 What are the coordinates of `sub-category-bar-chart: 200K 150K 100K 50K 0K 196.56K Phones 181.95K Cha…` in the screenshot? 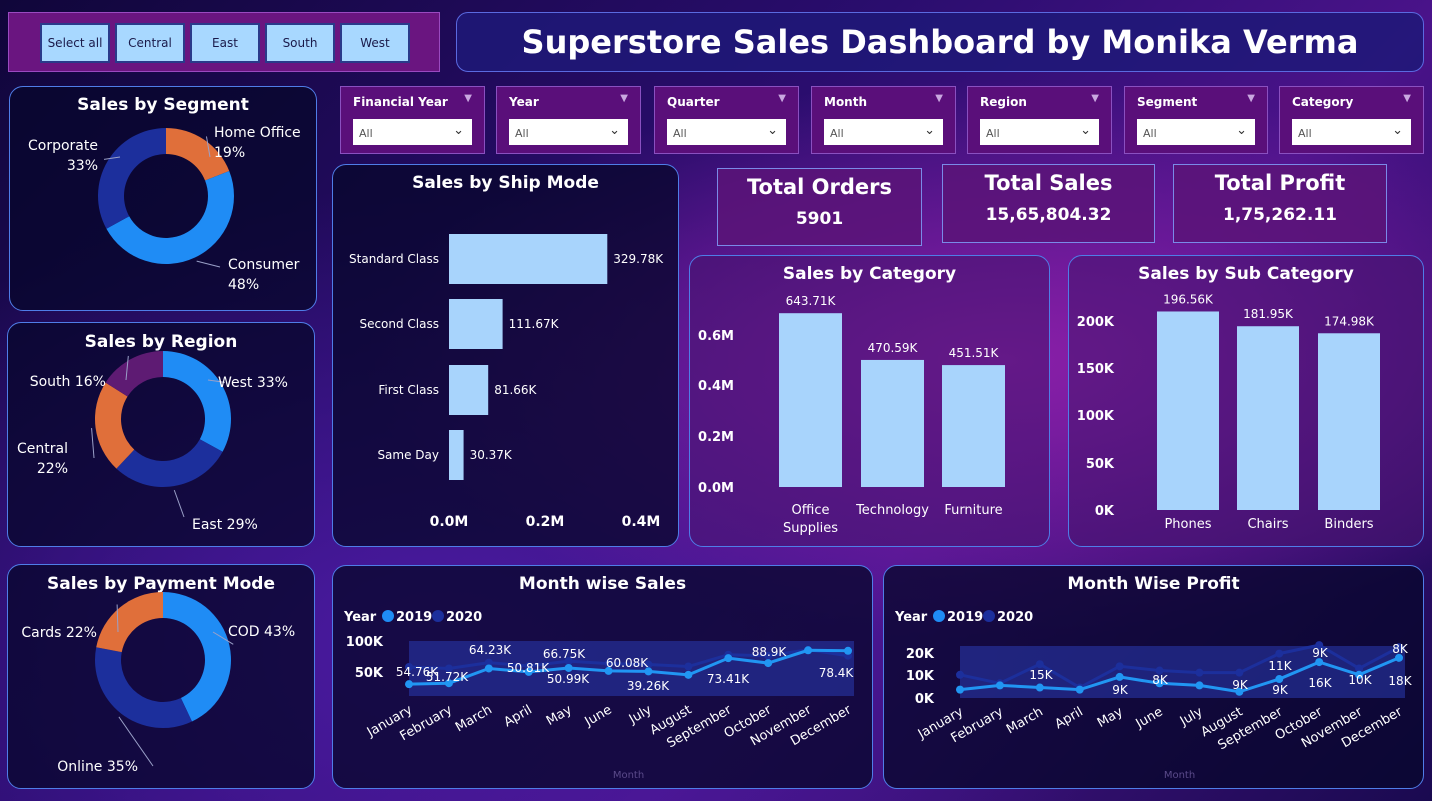 It's located at (1228, 412).